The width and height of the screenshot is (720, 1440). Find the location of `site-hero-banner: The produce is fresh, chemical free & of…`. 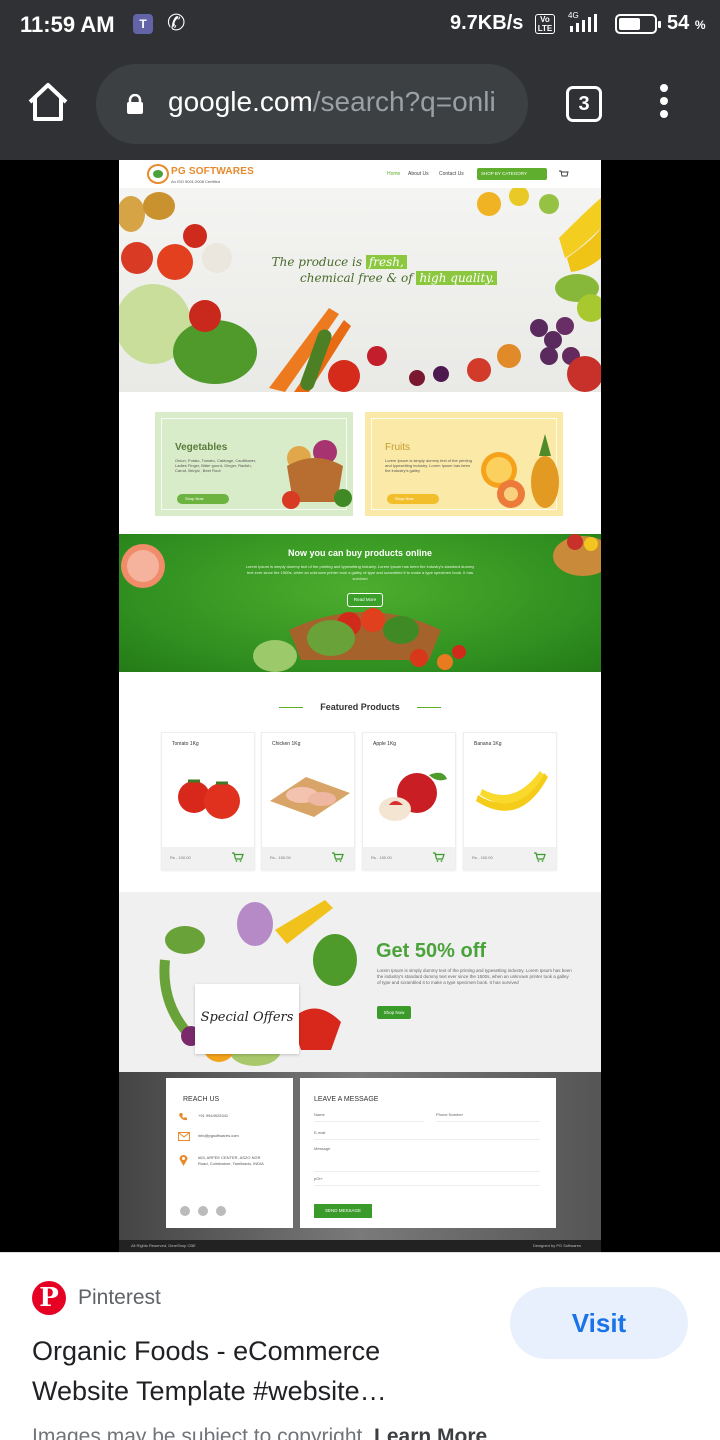

site-hero-banner: The produce is fresh, chemical free & of… is located at coordinates (360, 290).